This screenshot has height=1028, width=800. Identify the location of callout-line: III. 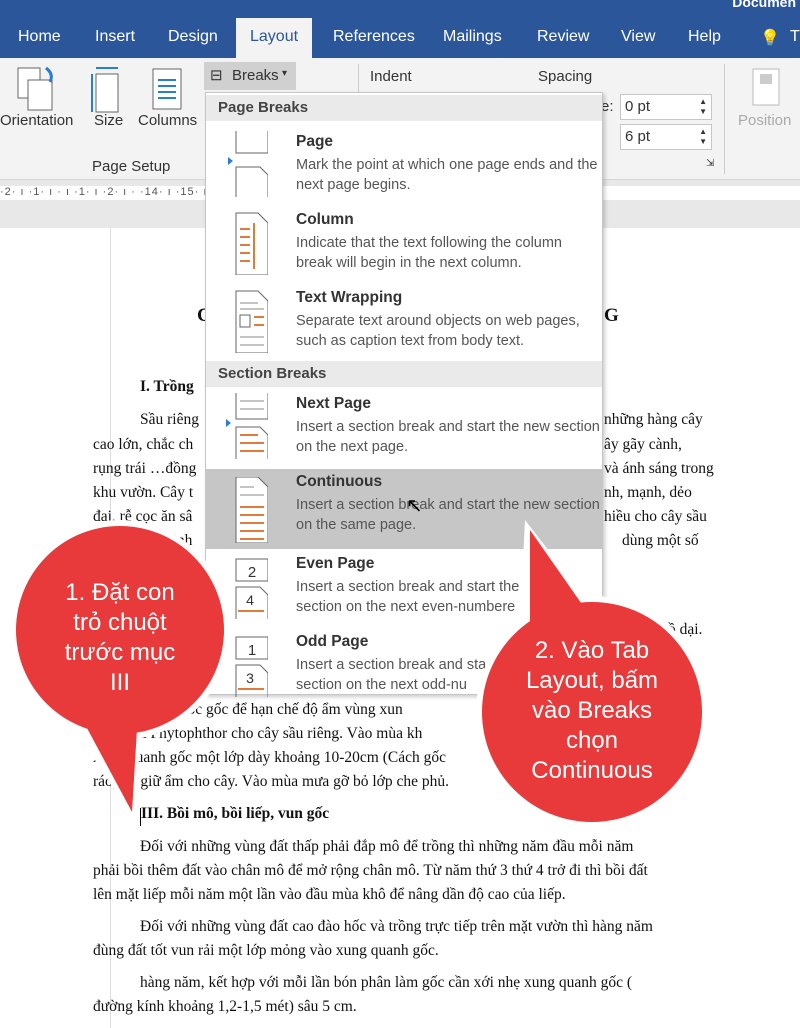
(119, 682).